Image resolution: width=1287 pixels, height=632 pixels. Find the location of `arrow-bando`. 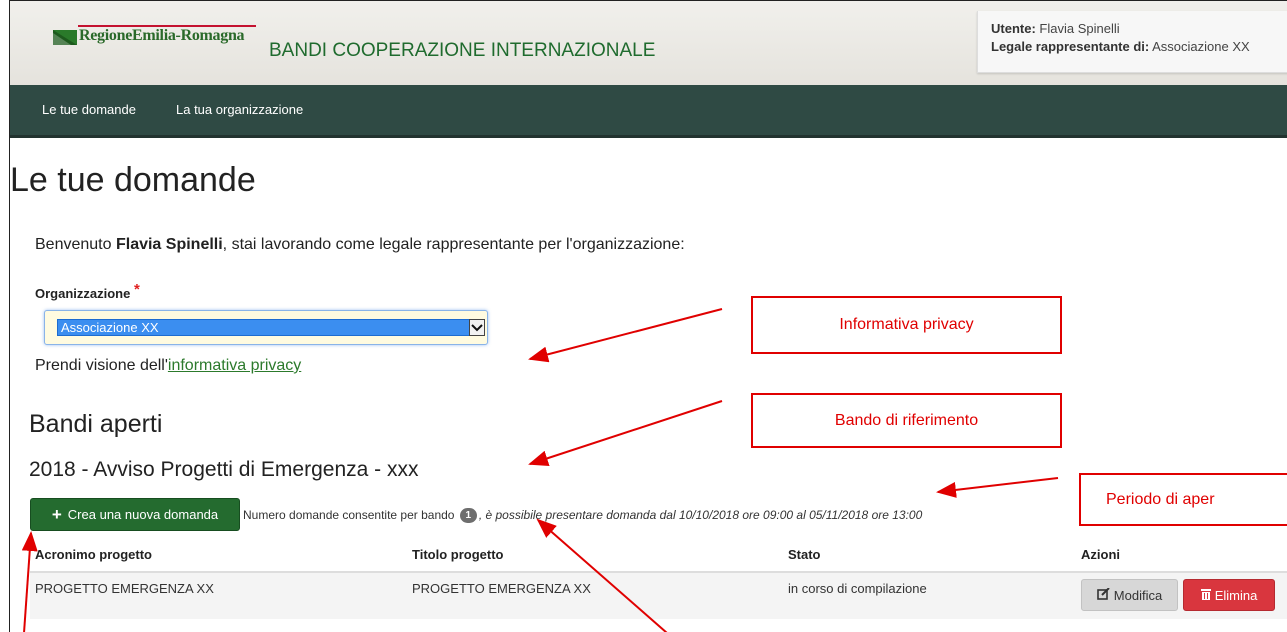

arrow-bando is located at coordinates (625, 433).